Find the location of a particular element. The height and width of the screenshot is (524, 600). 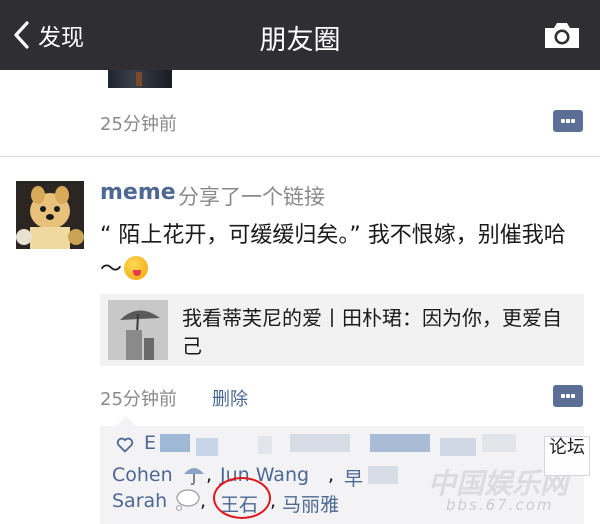

liker-name: Cohen is located at coordinates (142, 475).